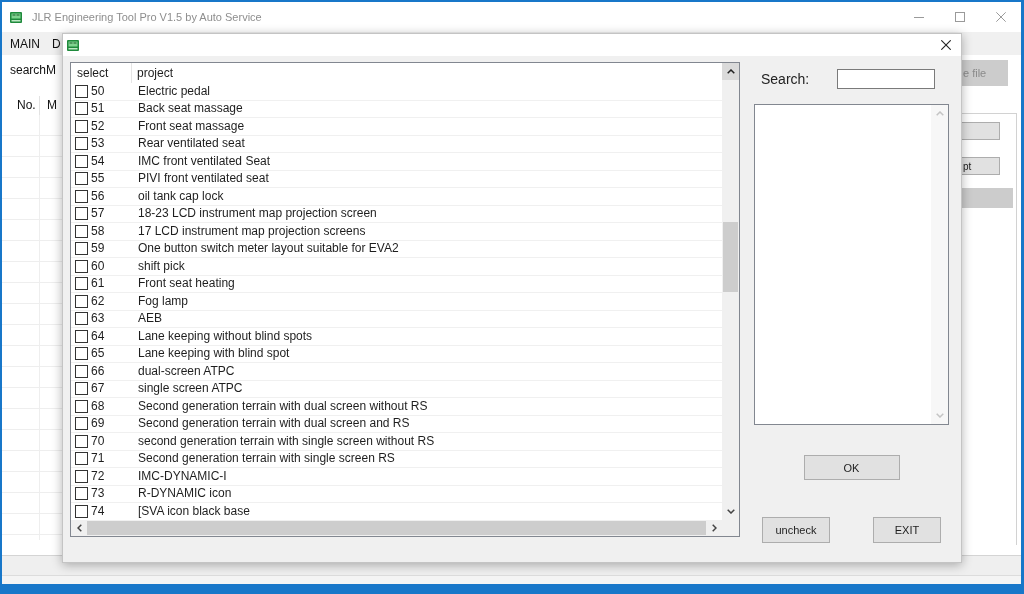  Describe the element at coordinates (163, 301) in the screenshot. I see `project-name: Fog lamp` at that location.